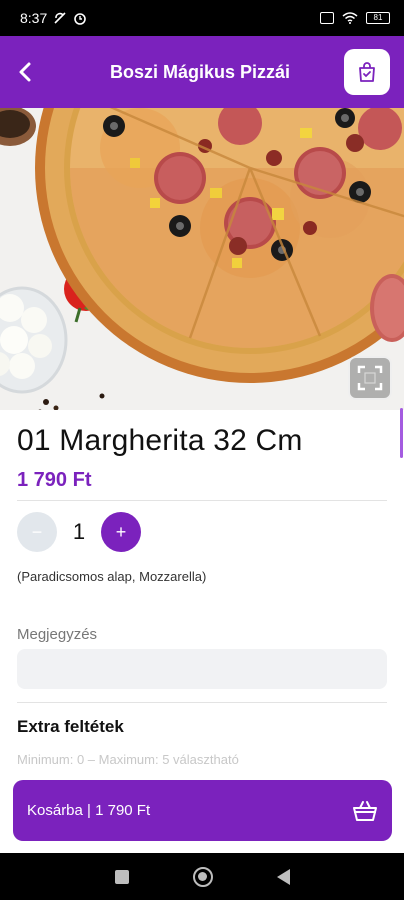 The width and height of the screenshot is (404, 900). Describe the element at coordinates (80, 19) in the screenshot. I see `alarm-icon` at that location.